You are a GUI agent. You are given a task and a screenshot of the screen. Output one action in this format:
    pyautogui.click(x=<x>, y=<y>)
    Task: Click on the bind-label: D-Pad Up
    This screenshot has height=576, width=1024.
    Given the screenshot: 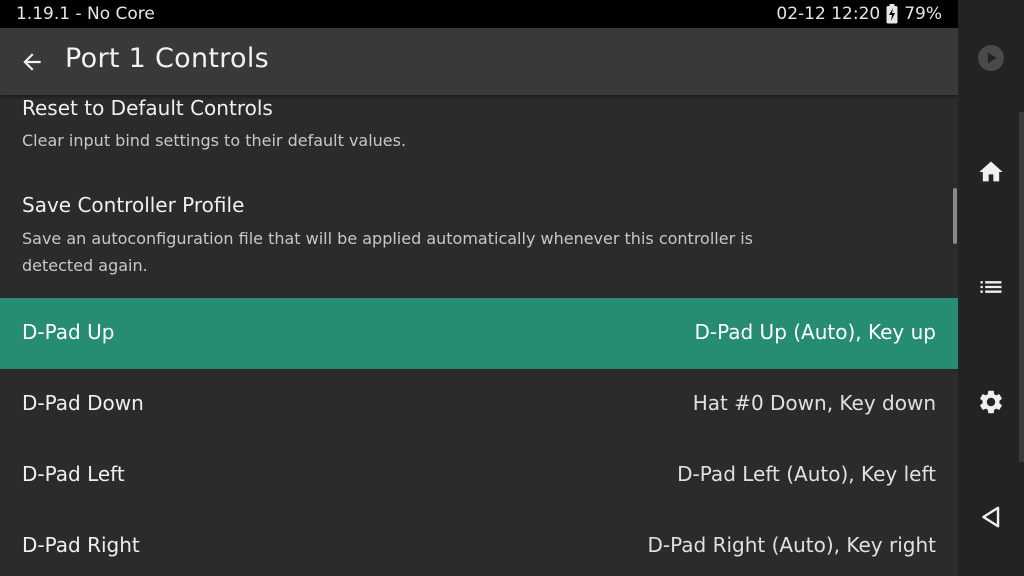 What is the action you would take?
    pyautogui.click(x=68, y=332)
    